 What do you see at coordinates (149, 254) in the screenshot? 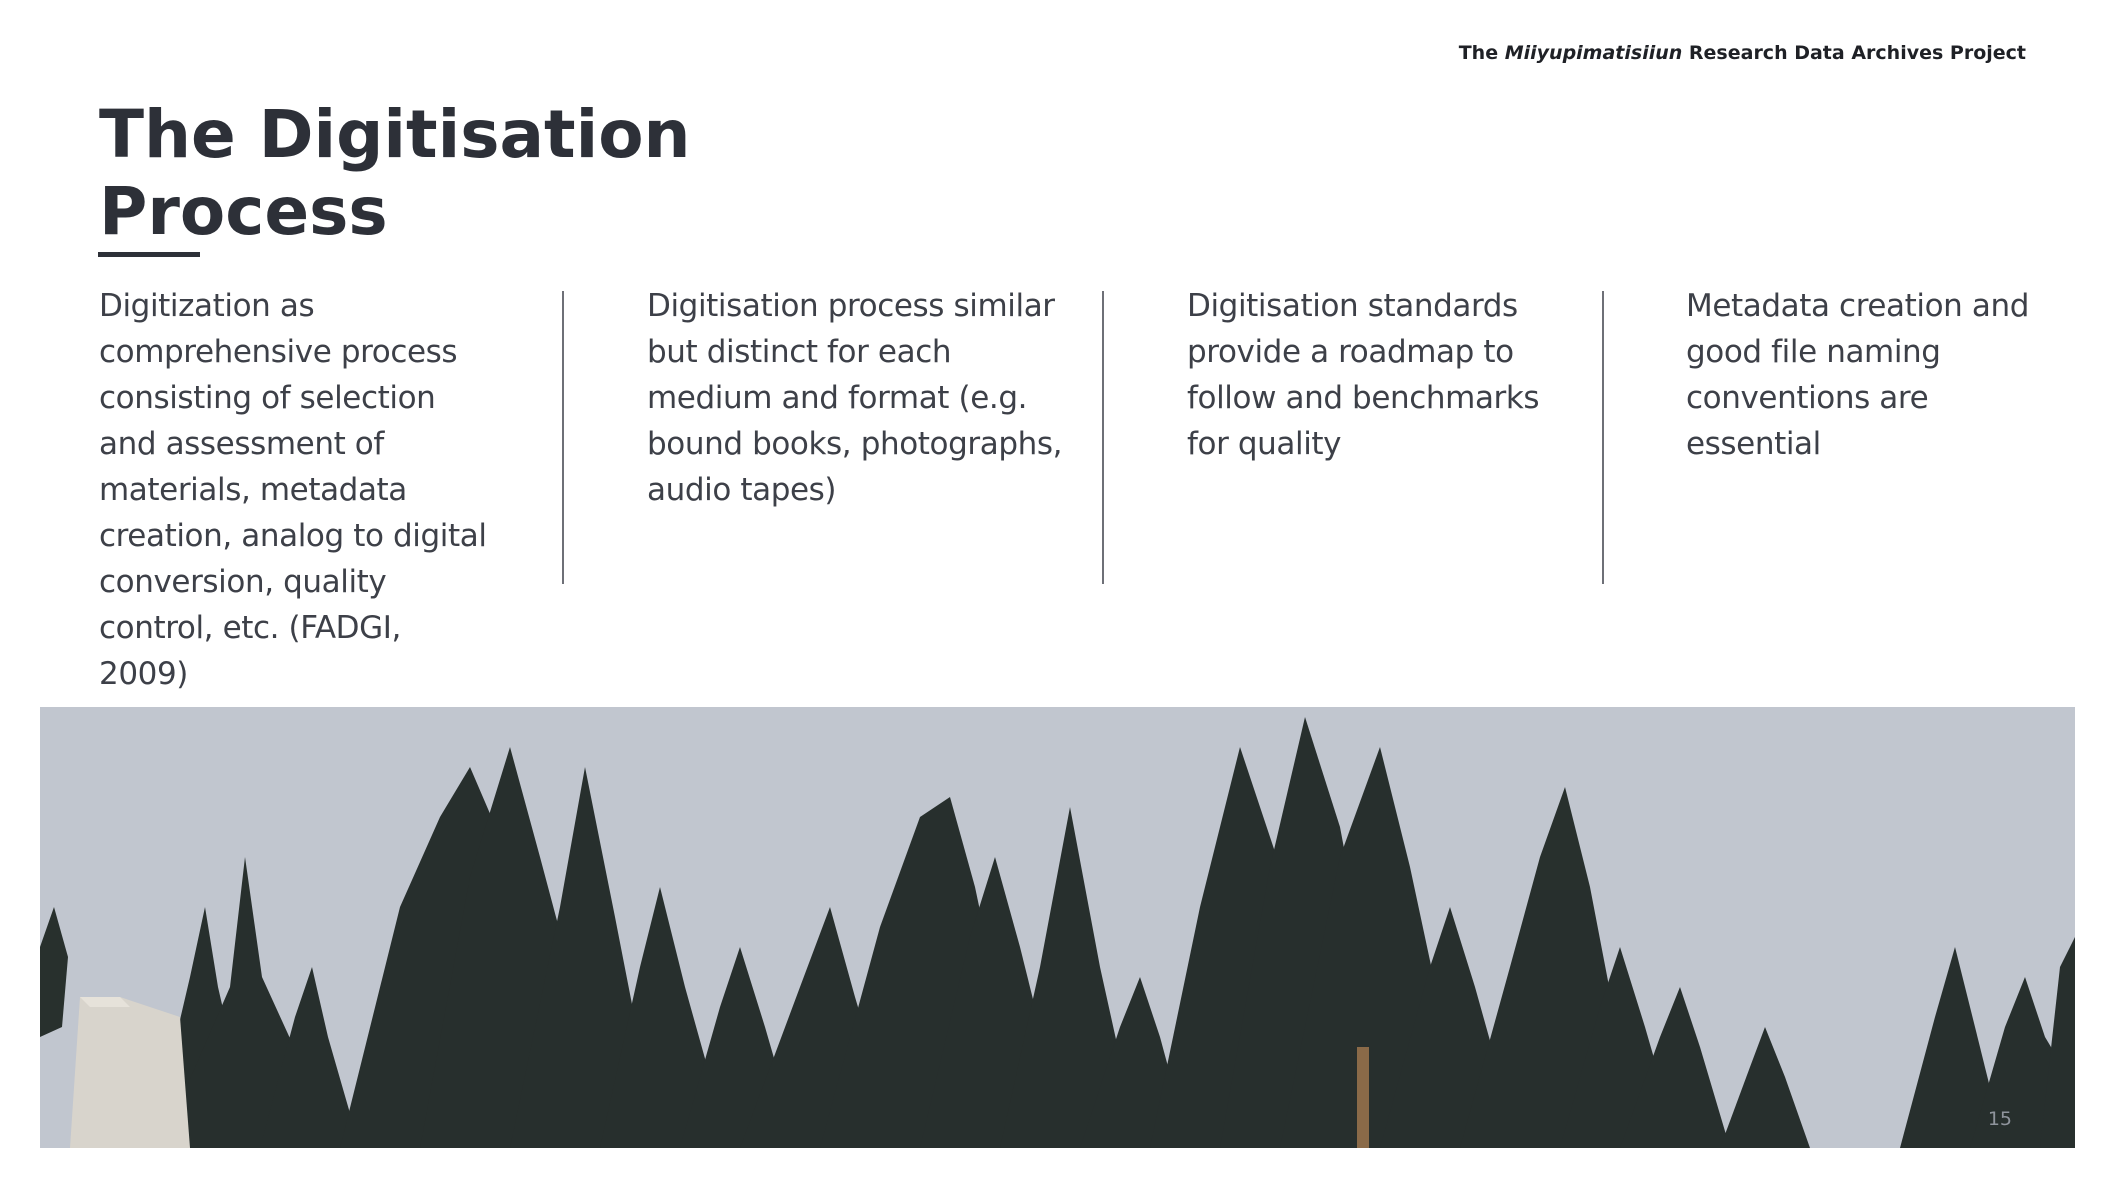
I see `title-underline` at bounding box center [149, 254].